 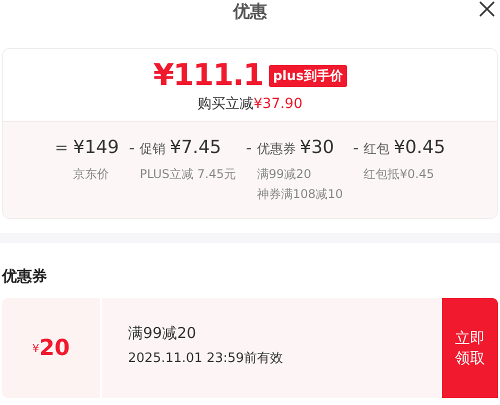 I want to click on breakdown-amount: ¥30, so click(x=317, y=148).